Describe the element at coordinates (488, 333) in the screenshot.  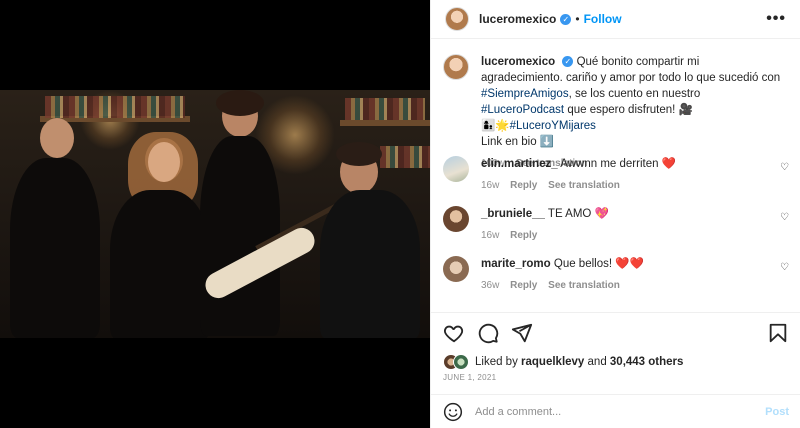
I see `comment-icon` at that location.